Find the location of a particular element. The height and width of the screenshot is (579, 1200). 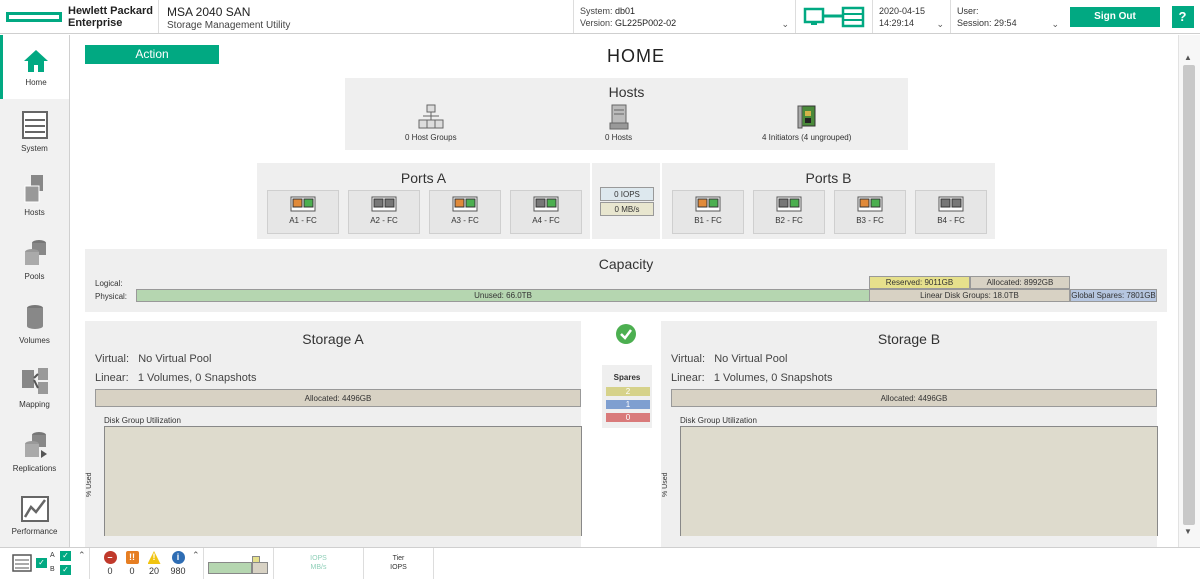

help-button: ? is located at coordinates (1182, 16).